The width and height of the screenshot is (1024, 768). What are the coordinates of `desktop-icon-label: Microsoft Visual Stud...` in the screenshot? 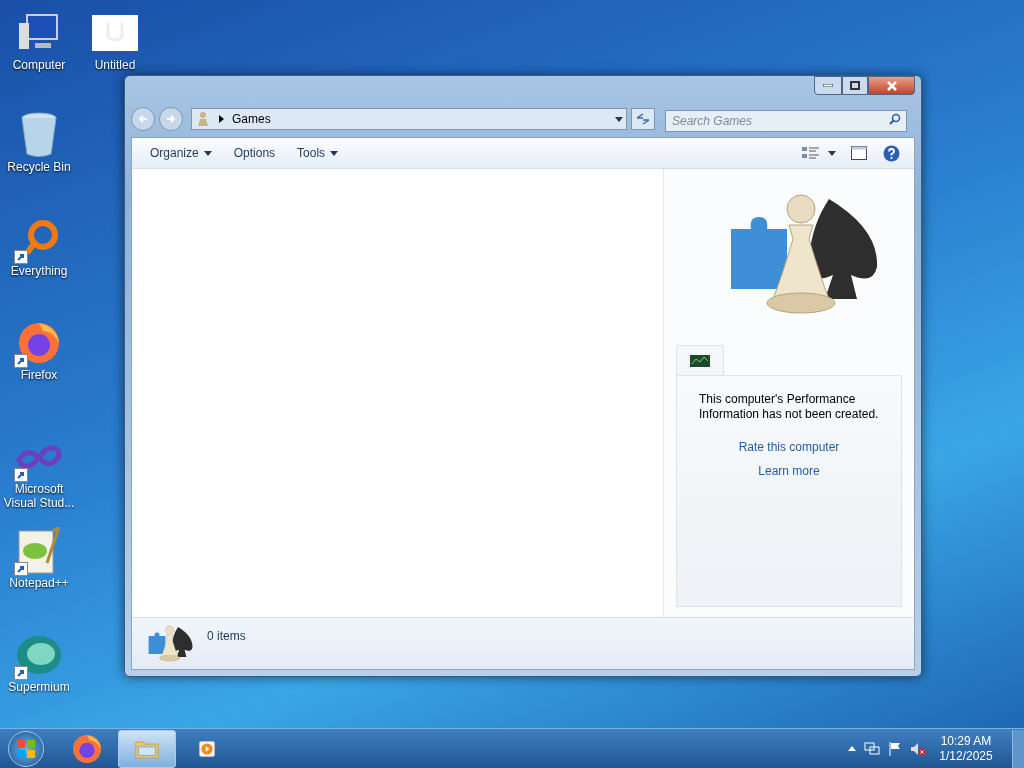 It's located at (40, 496).